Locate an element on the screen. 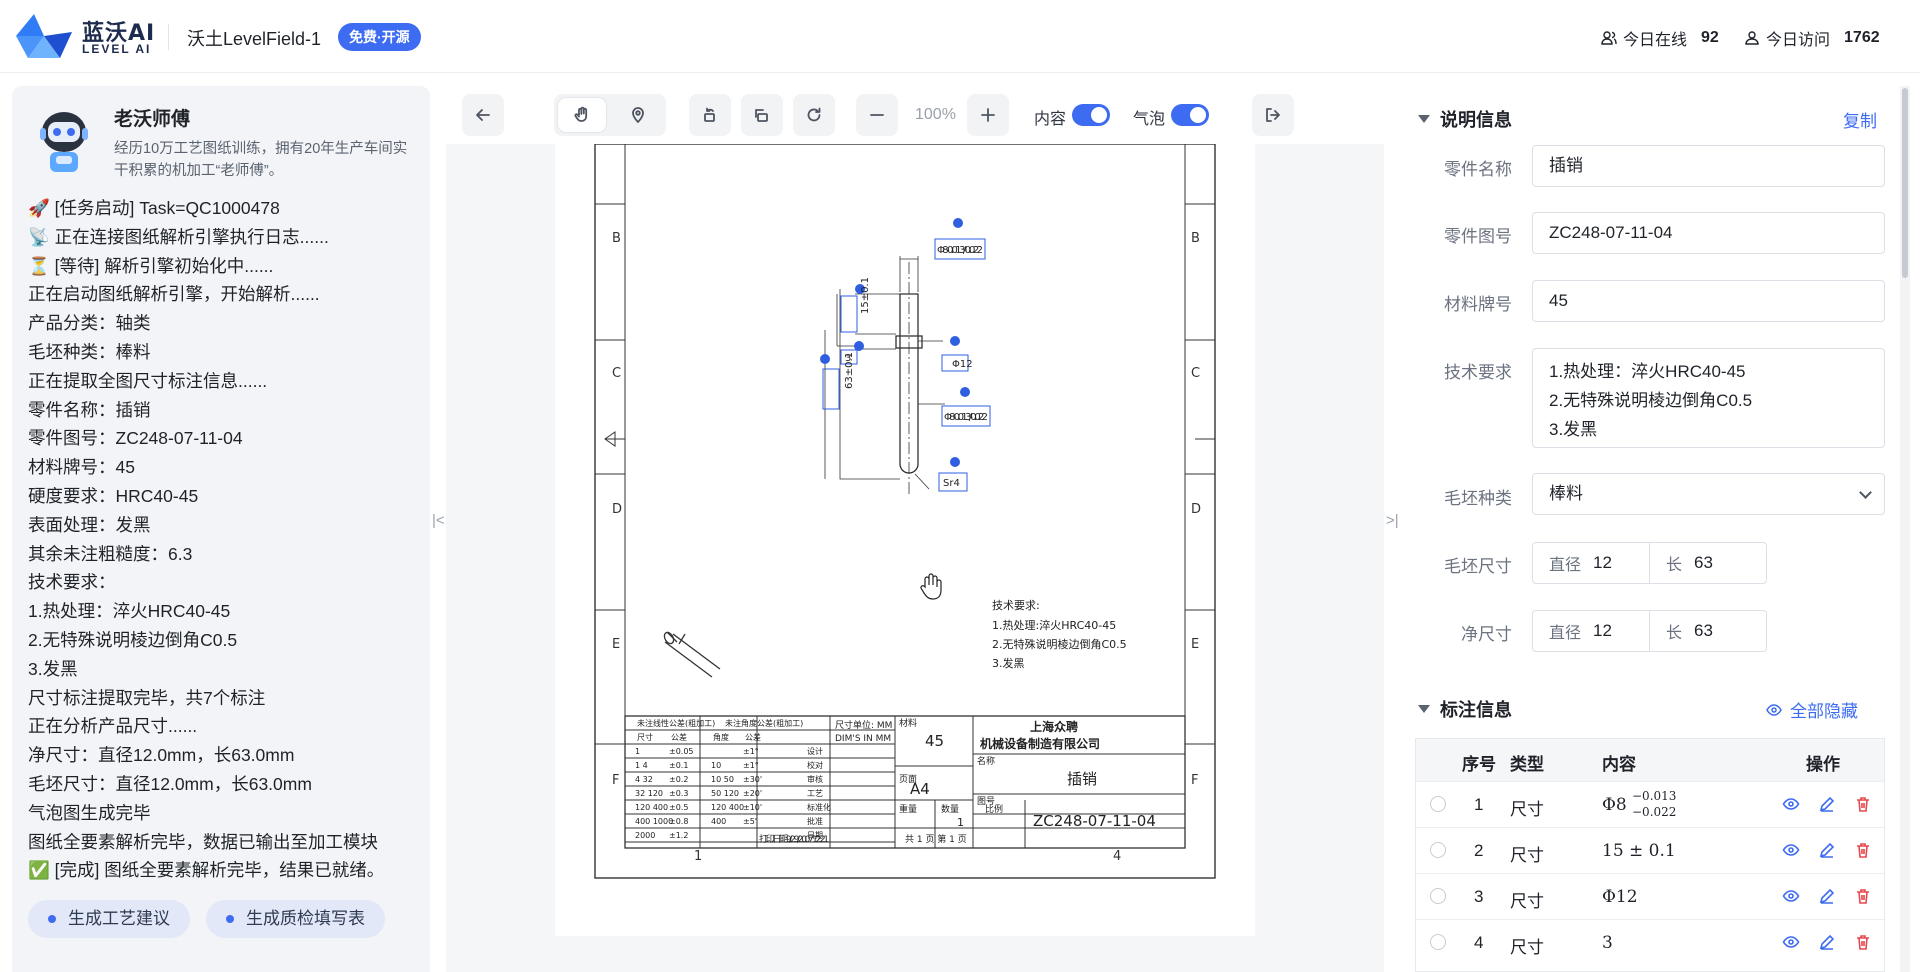 This screenshot has height=972, width=1920. minus-icon is located at coordinates (877, 115).